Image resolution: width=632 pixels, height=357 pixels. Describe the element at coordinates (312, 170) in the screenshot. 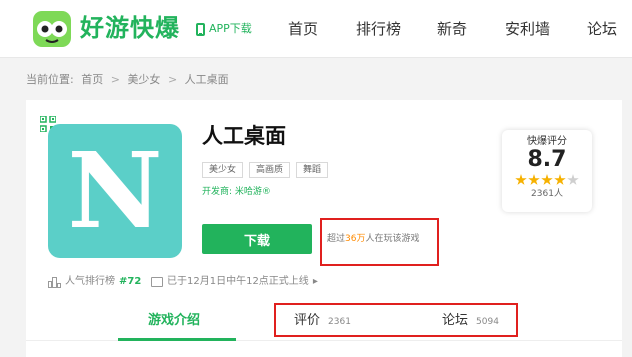

I see `tag-item: 舞蹈` at that location.